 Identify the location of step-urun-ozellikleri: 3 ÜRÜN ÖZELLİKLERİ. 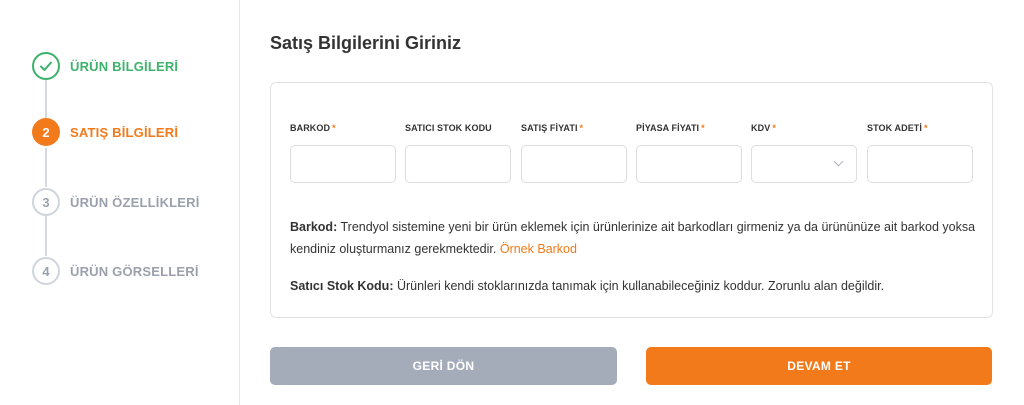
(116, 202).